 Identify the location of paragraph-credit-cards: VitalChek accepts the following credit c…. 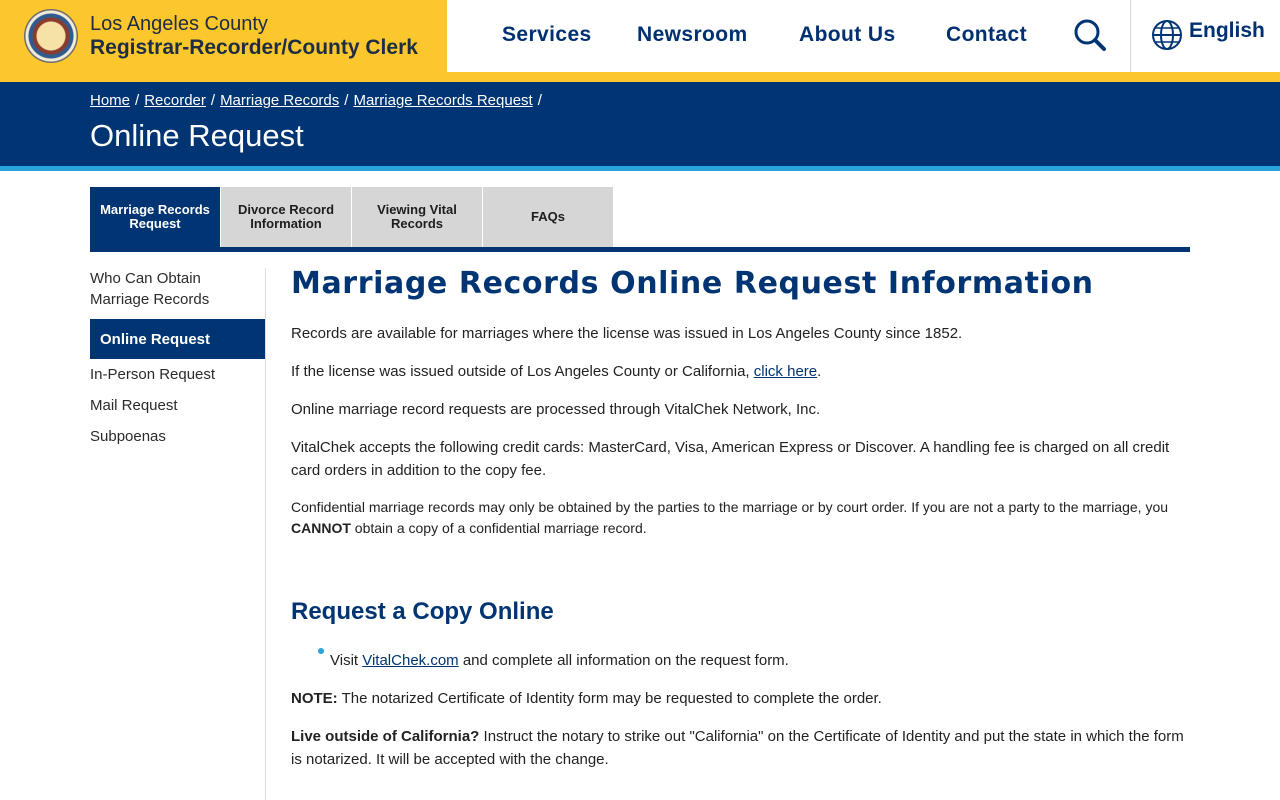
(730, 459).